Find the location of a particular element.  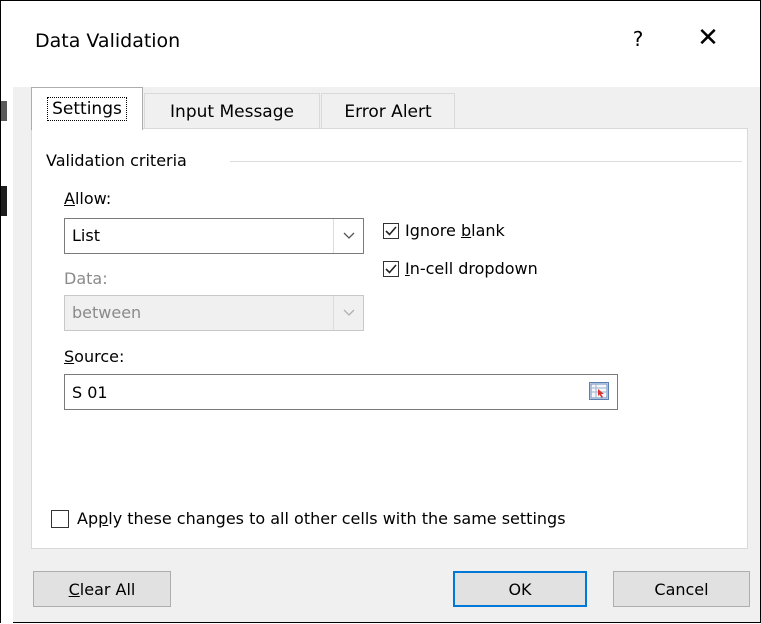

tab-input-message: Input Message is located at coordinates (232, 111).